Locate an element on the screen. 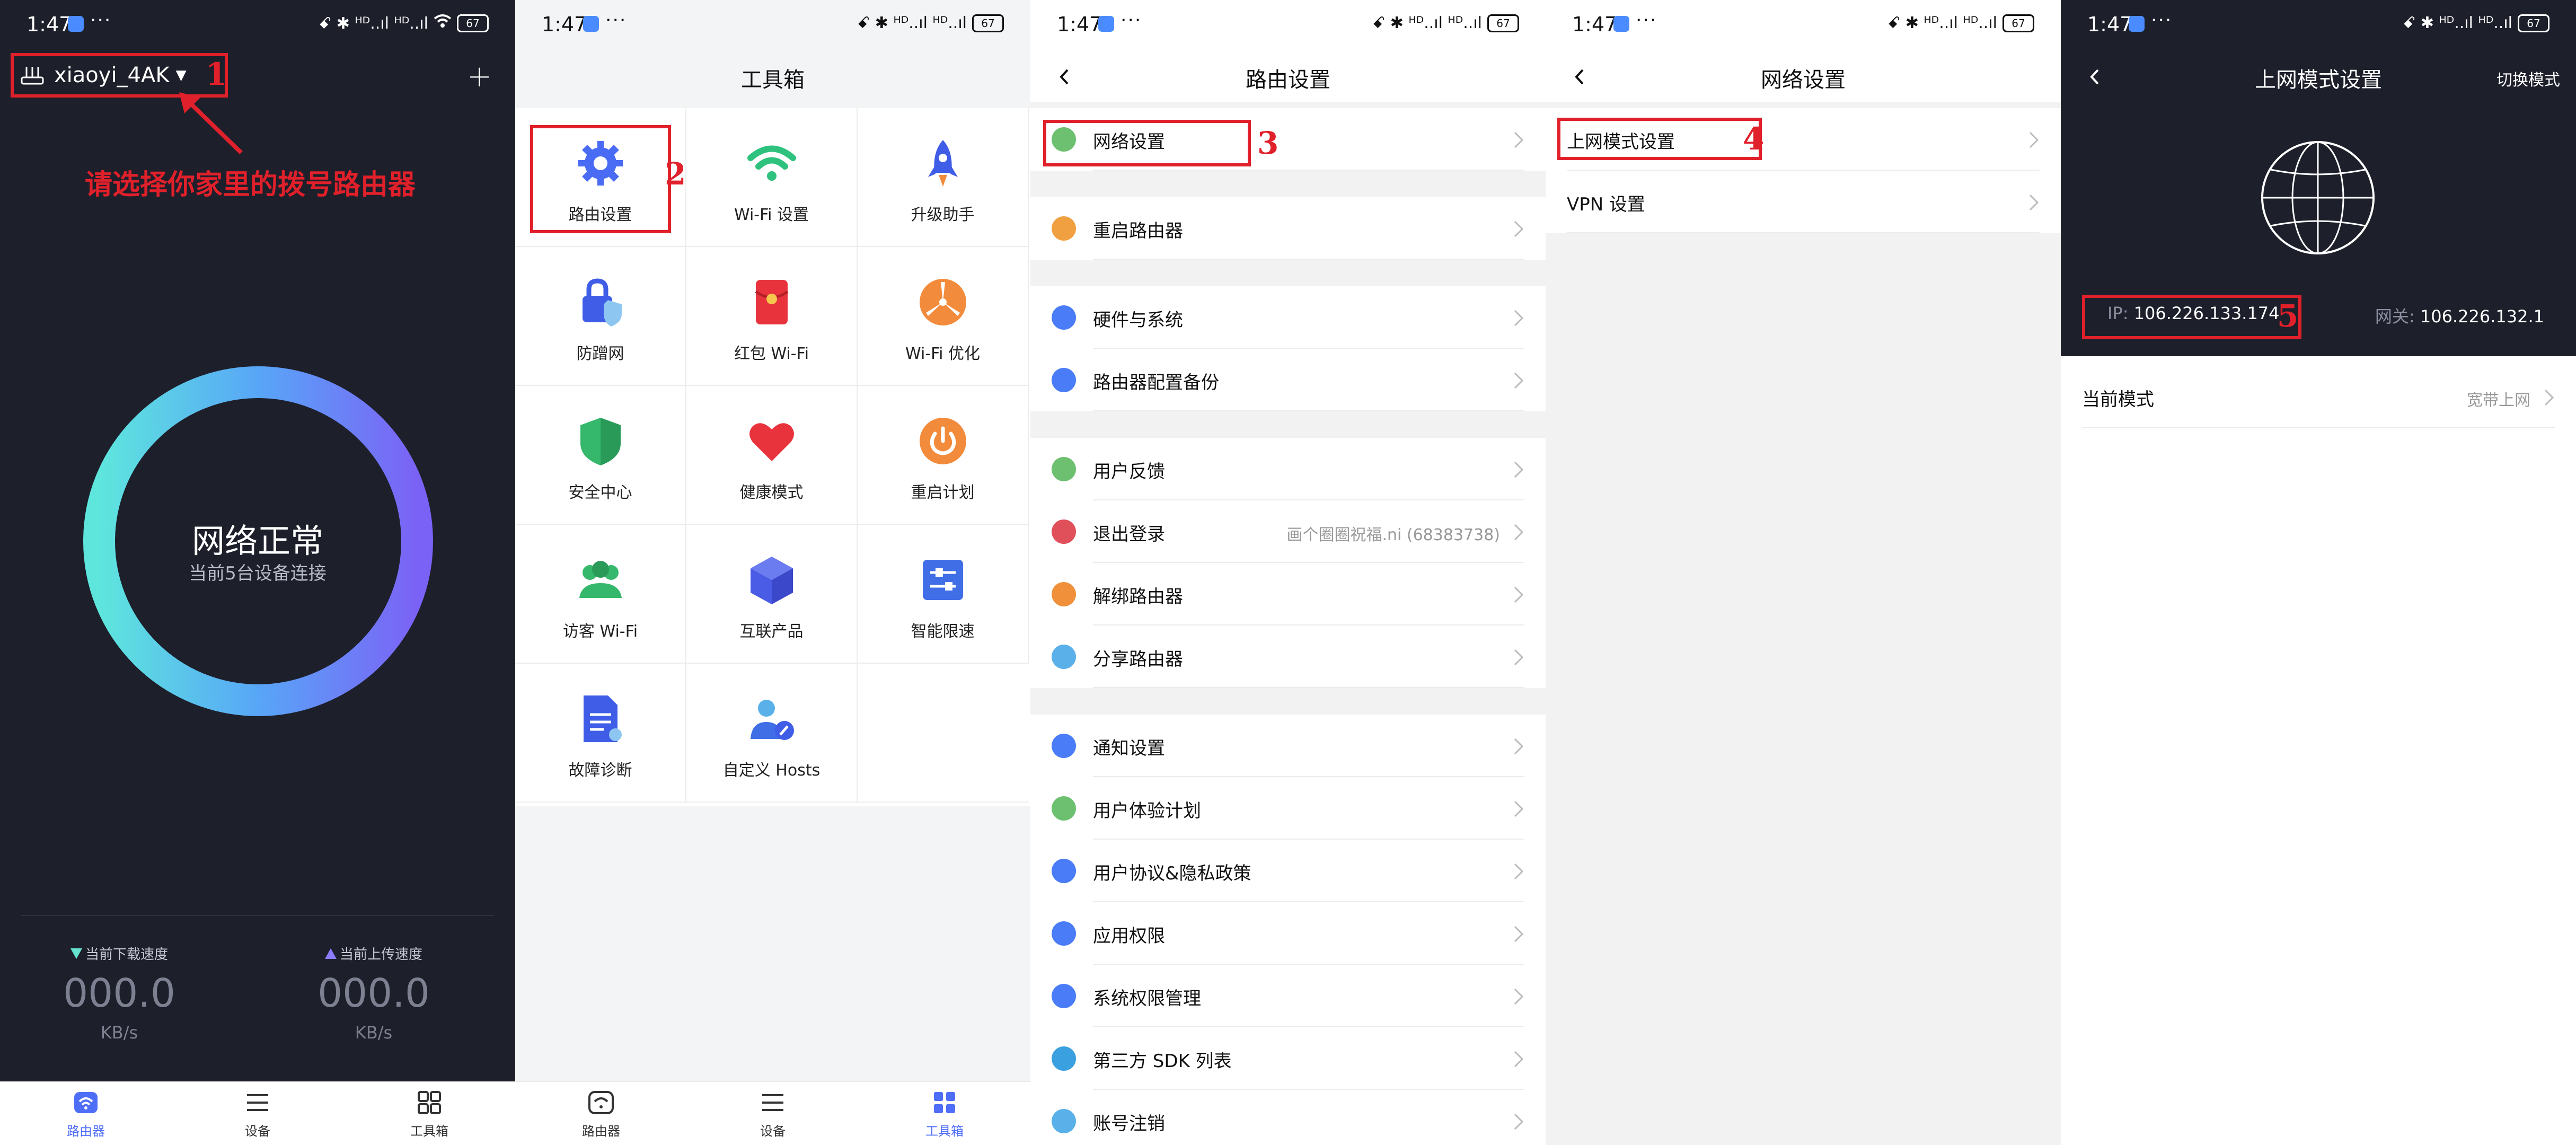 The image size is (2576, 1145). document-icon is located at coordinates (602, 718).